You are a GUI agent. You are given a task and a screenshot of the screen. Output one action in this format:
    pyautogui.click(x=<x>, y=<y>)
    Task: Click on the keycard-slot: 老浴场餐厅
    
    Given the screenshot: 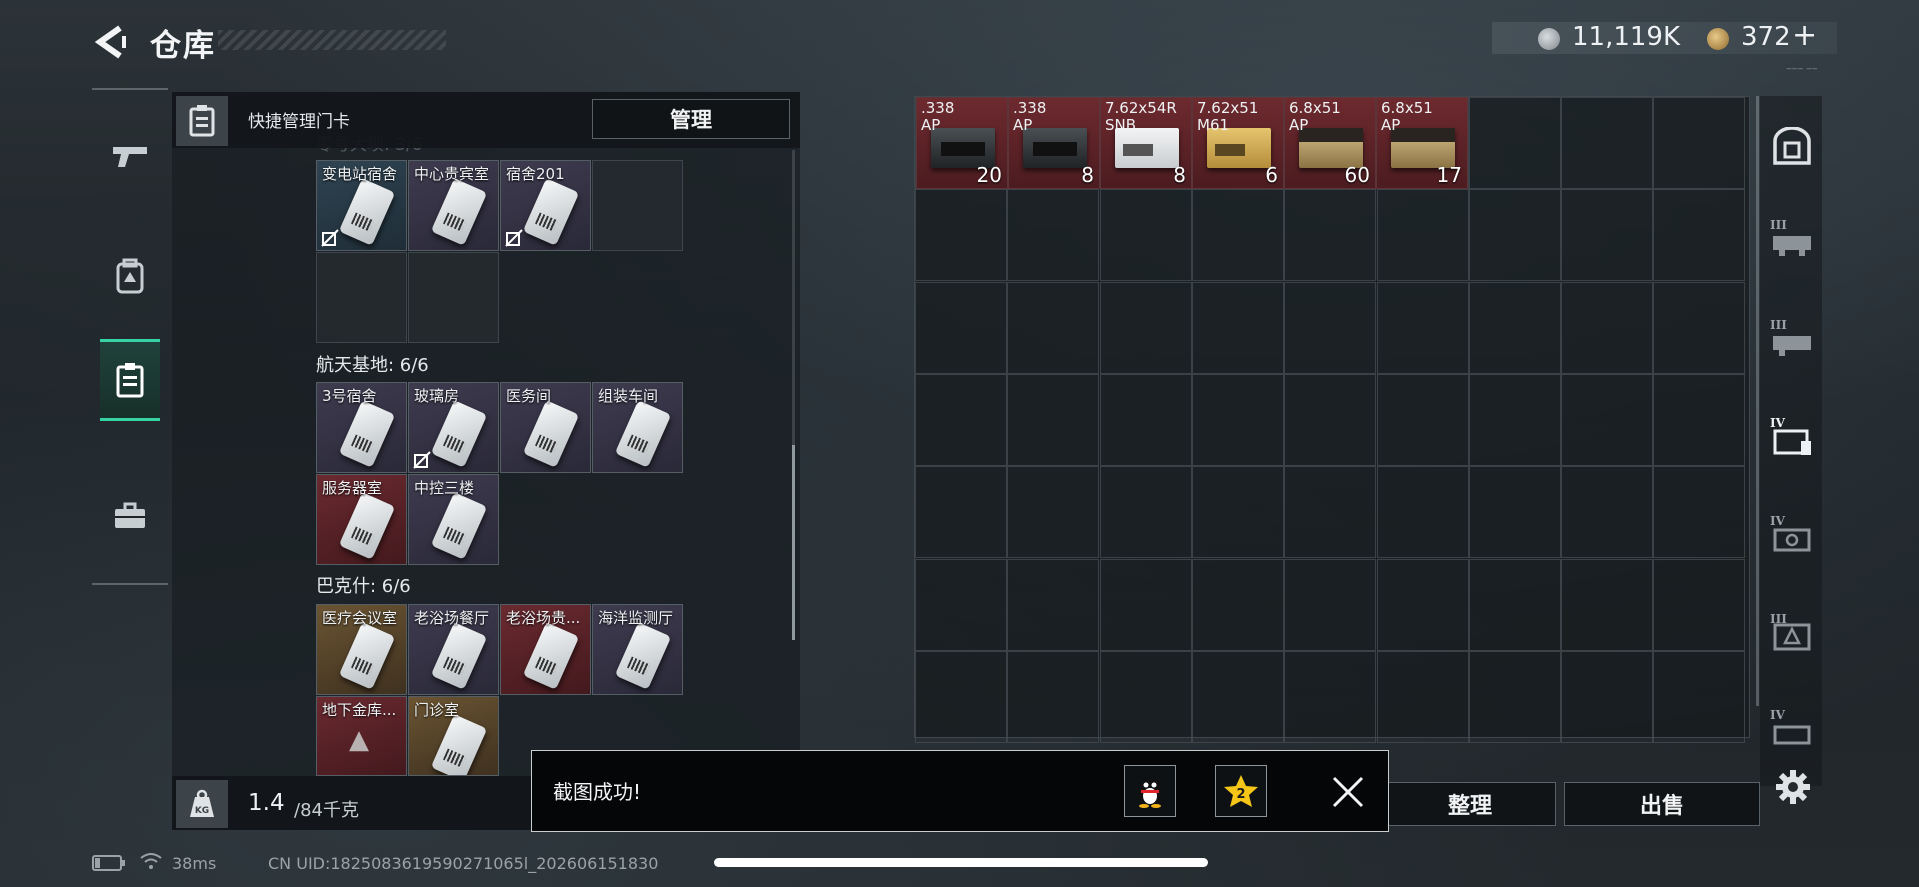 What is the action you would take?
    pyautogui.click(x=453, y=649)
    